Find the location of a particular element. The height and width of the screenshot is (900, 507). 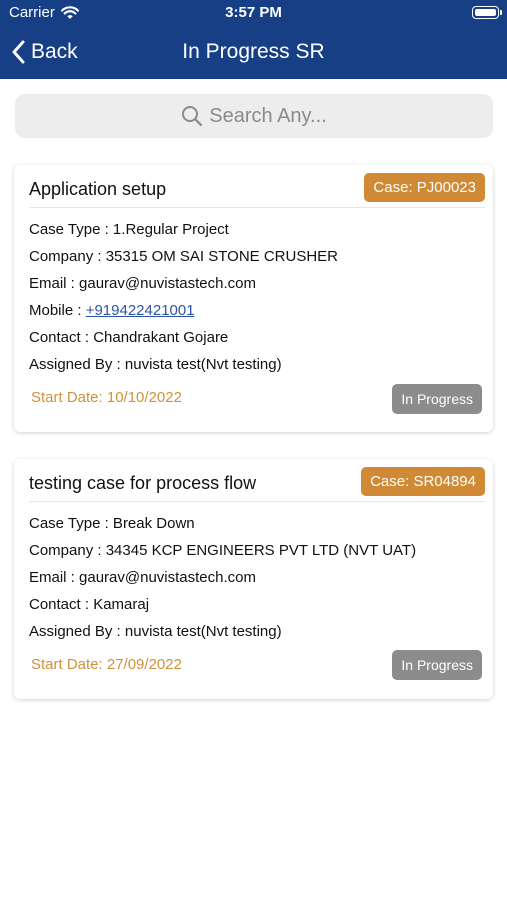

case-title: Application setup is located at coordinates (98, 189).